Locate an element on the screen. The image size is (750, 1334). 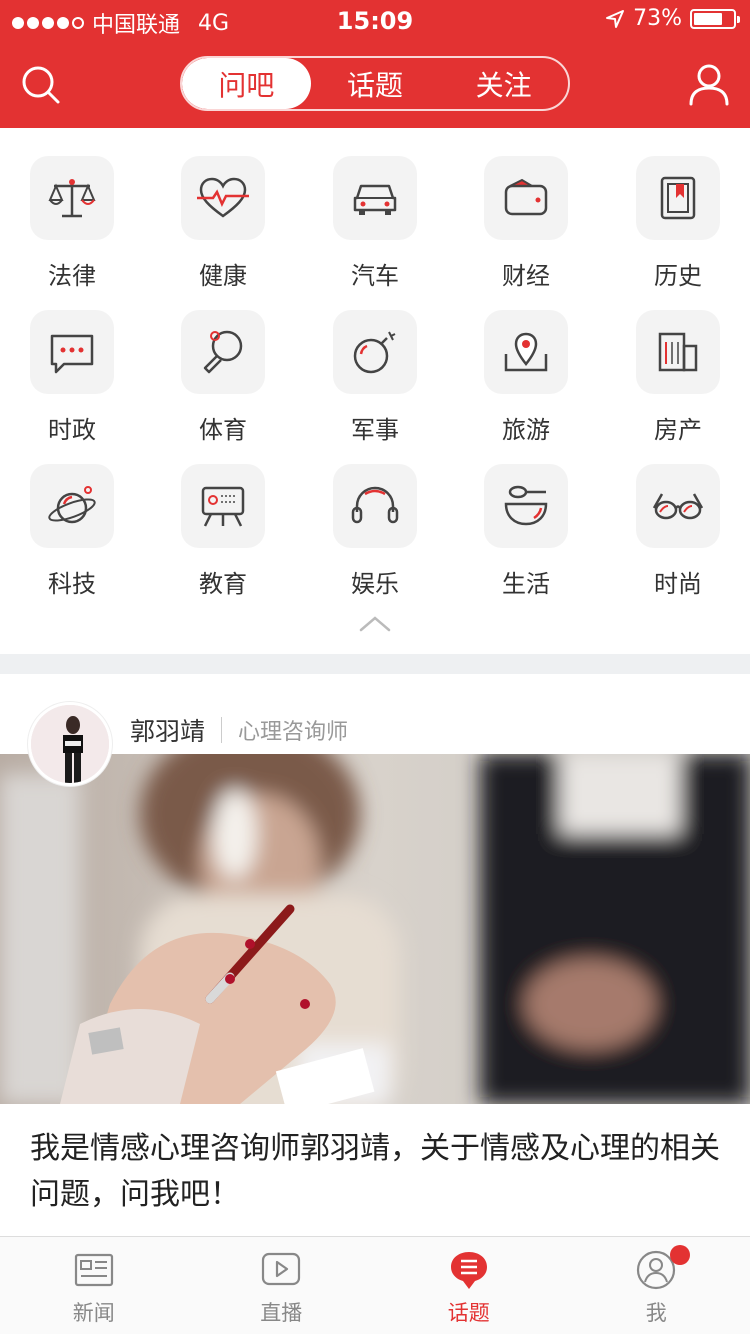
topic-bubble-icon is located at coordinates (468, 1270).